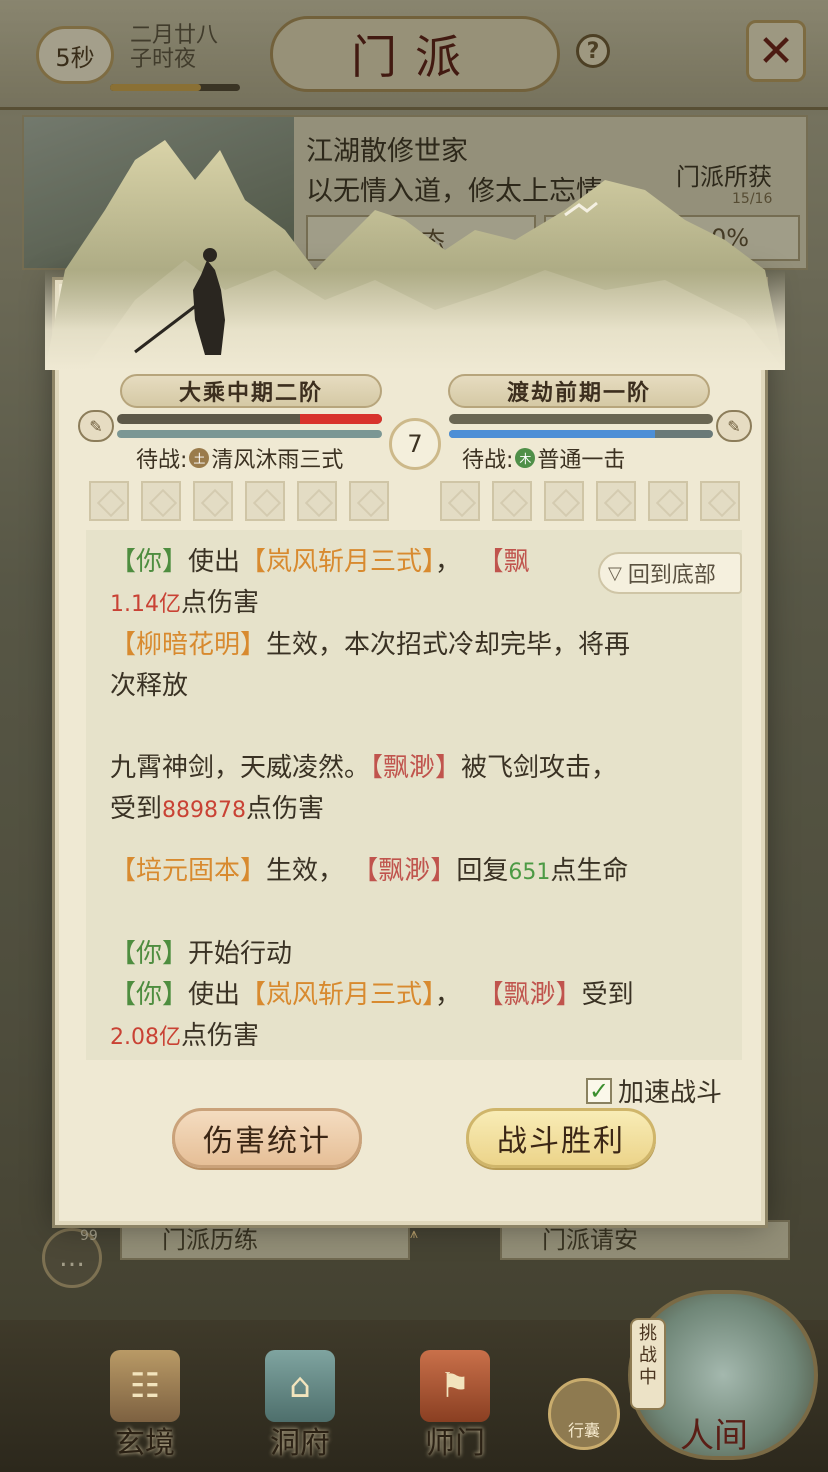  I want to click on effect-name: 【柳暗花明】, so click(188, 645).